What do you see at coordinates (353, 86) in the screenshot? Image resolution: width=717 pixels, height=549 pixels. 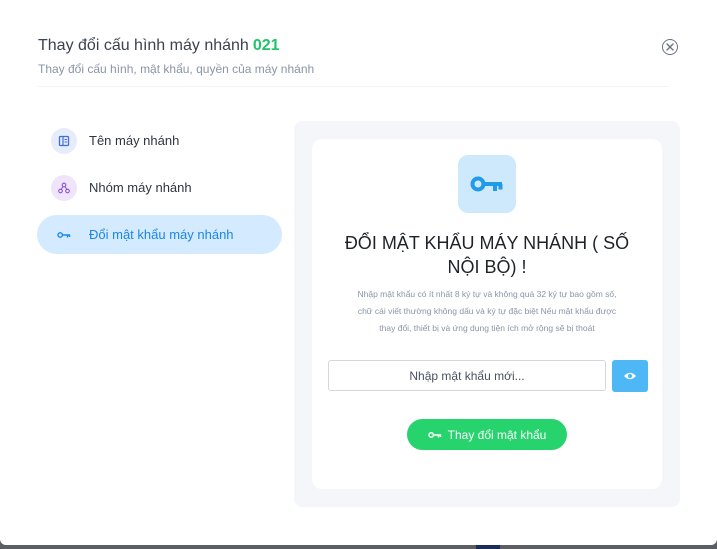 I see `header-divider` at bounding box center [353, 86].